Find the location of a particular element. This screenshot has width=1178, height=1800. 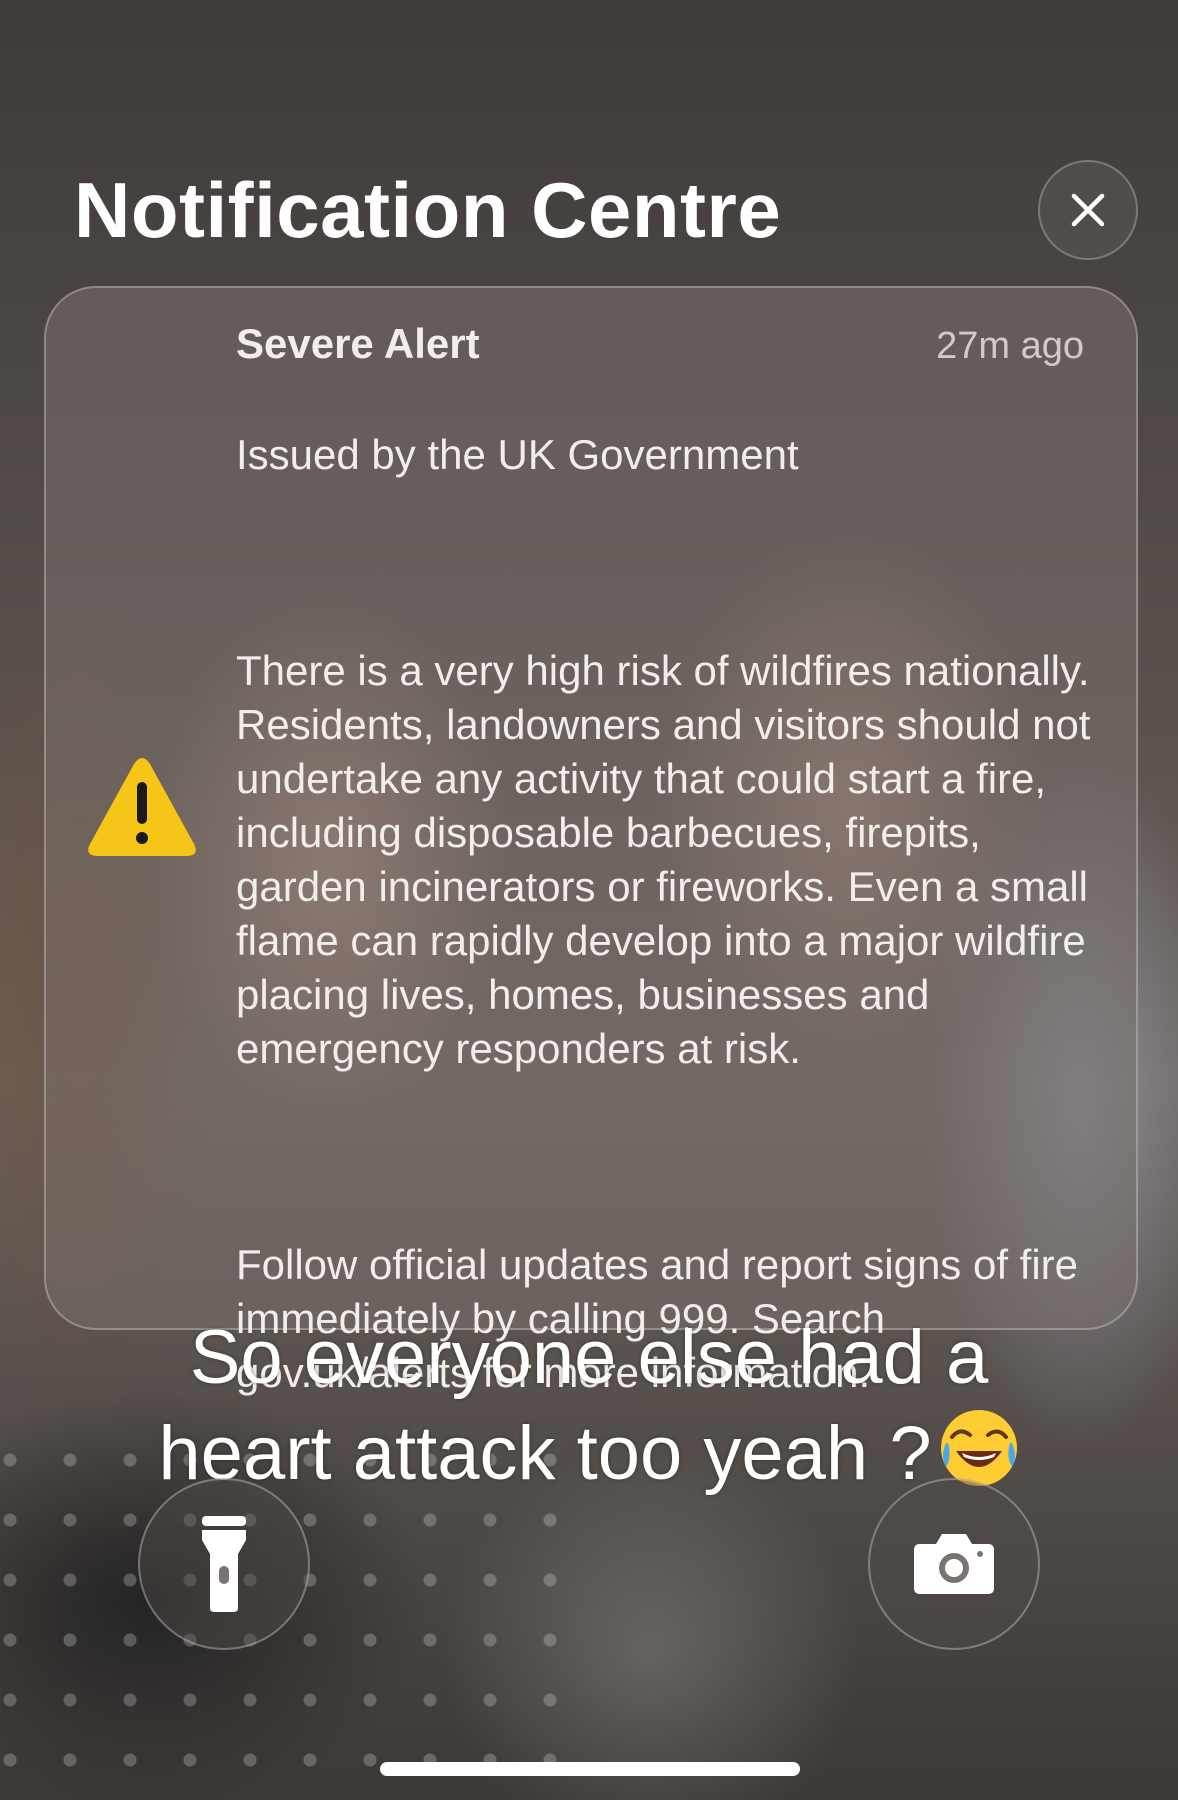

flashlight-button is located at coordinates (224, 1564).